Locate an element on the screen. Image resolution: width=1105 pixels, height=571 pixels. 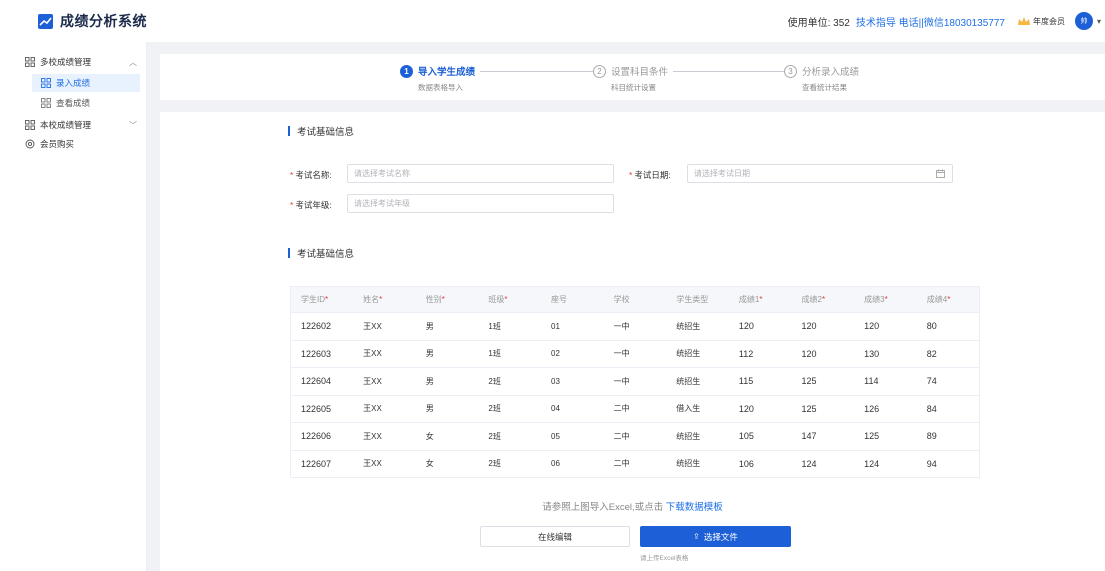
gear-icon is located at coordinates (30, 144).